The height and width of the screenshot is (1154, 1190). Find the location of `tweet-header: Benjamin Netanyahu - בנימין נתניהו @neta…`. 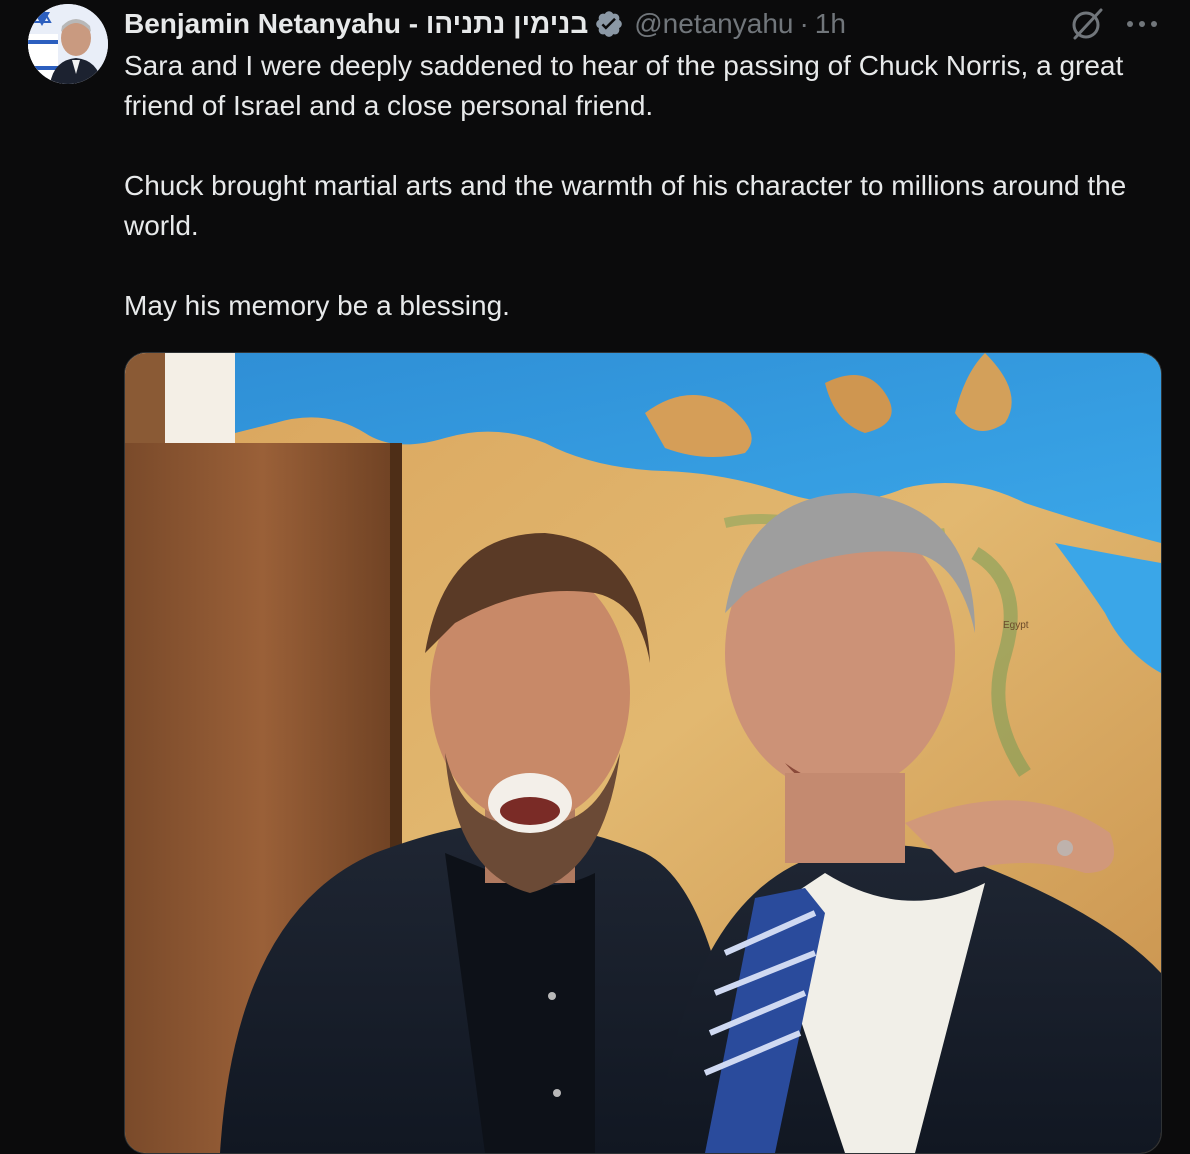

tweet-header: Benjamin Netanyahu - בנימין נתניהו @neta… is located at coordinates (485, 24).